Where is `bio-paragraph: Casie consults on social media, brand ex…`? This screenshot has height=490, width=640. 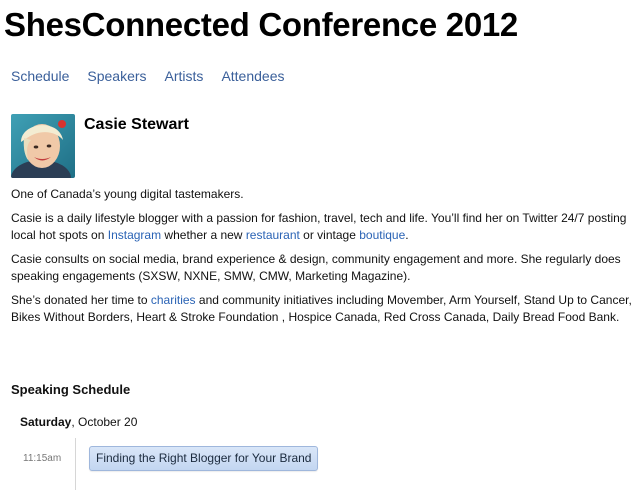 bio-paragraph: Casie consults on social media, brand ex… is located at coordinates (316, 267).